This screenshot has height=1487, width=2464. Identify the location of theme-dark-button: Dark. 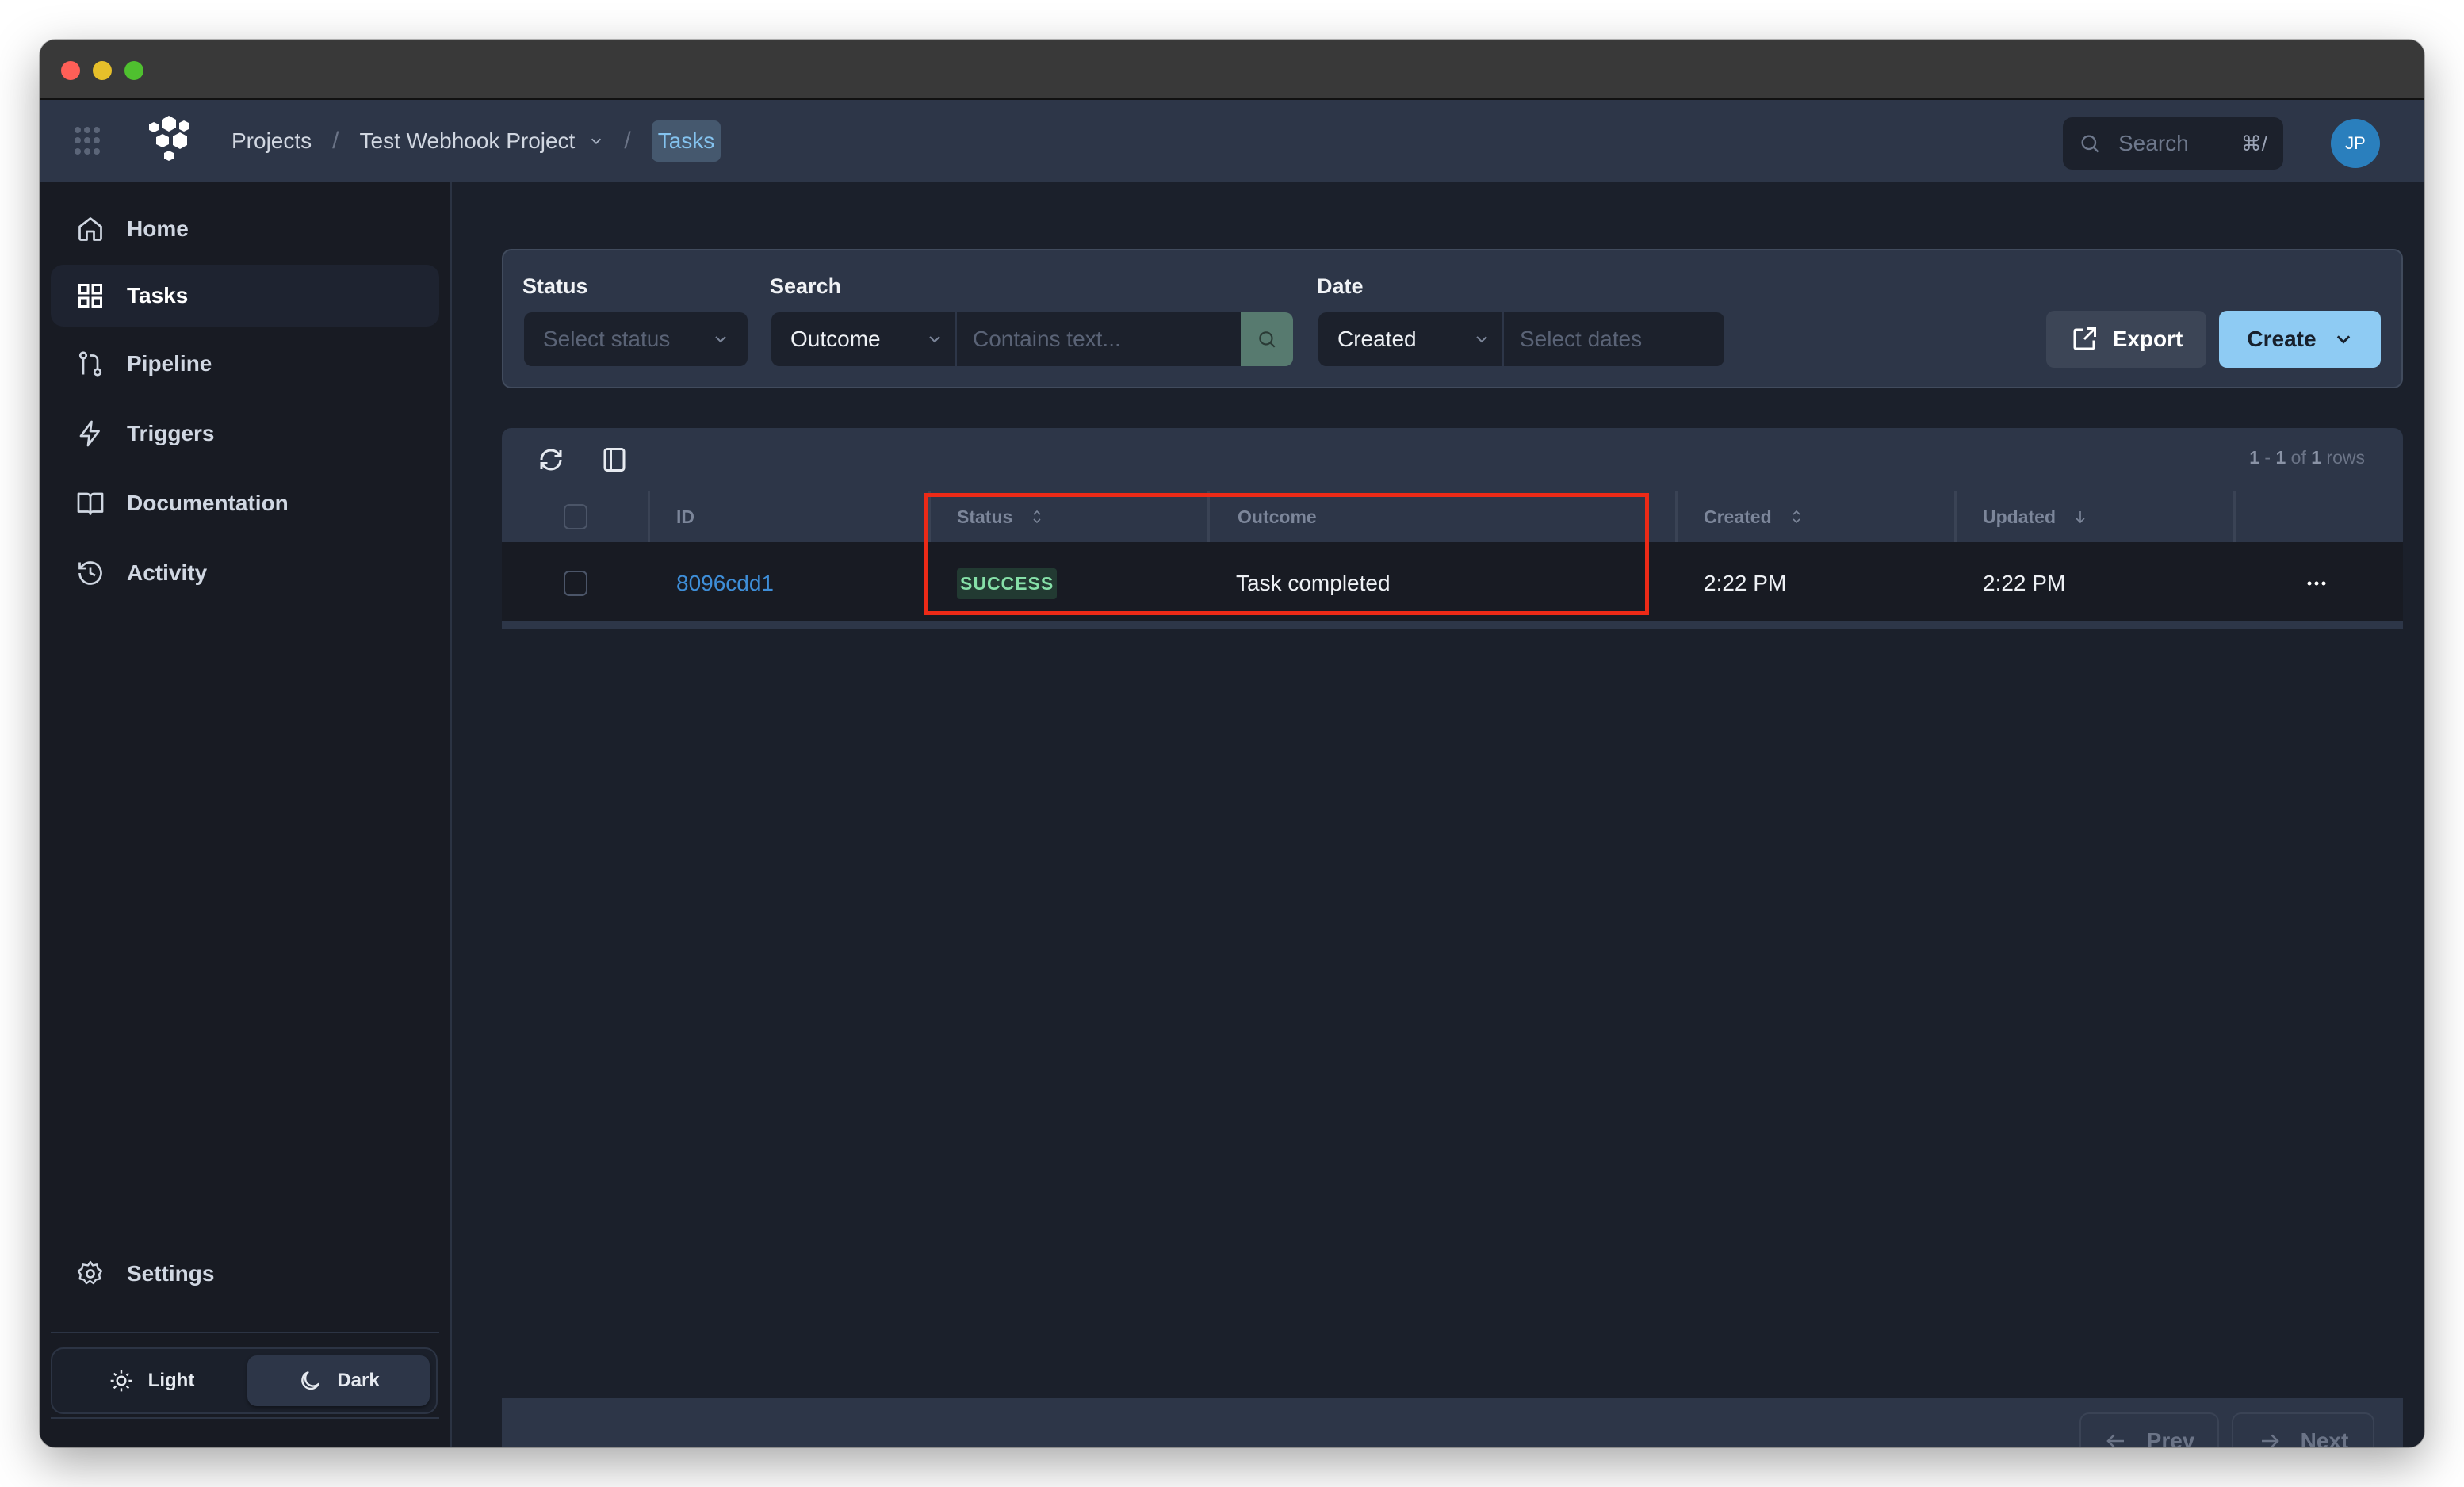
(338, 1380).